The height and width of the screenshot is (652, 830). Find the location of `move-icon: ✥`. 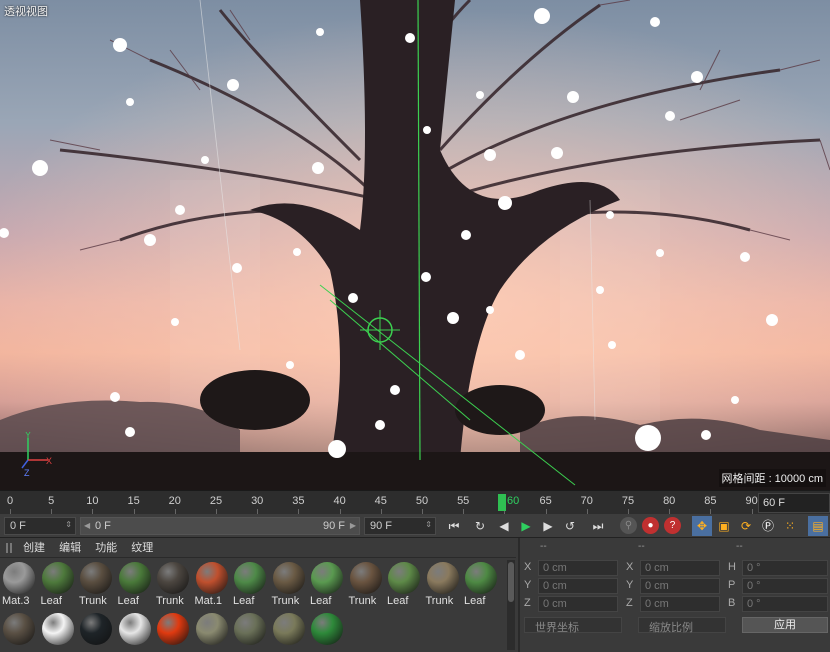

move-icon: ✥ is located at coordinates (702, 526).